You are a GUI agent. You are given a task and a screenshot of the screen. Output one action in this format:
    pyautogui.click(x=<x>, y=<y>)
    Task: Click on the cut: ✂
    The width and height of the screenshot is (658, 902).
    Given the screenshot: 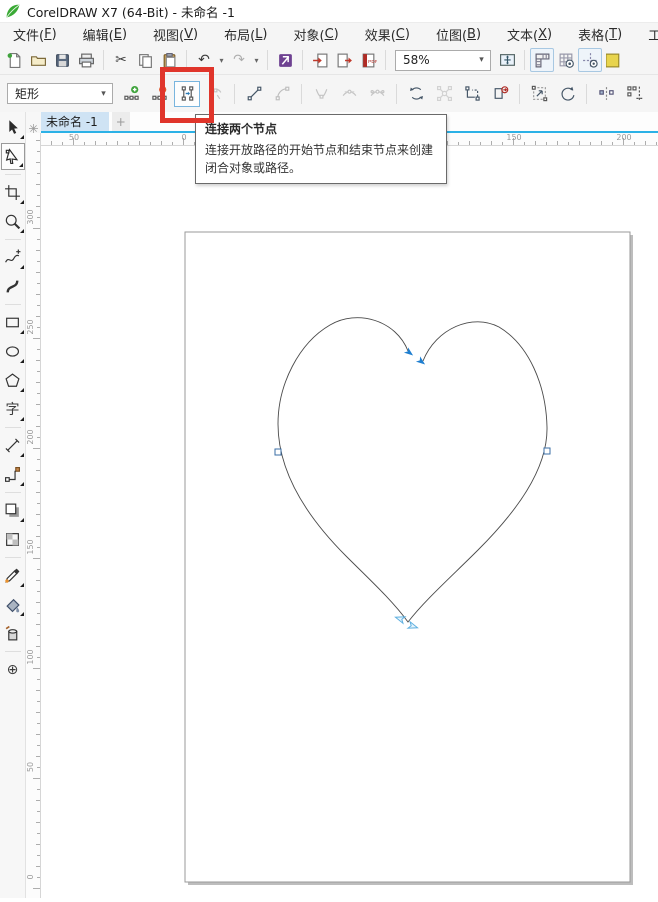 What is the action you would take?
    pyautogui.click(x=121, y=60)
    